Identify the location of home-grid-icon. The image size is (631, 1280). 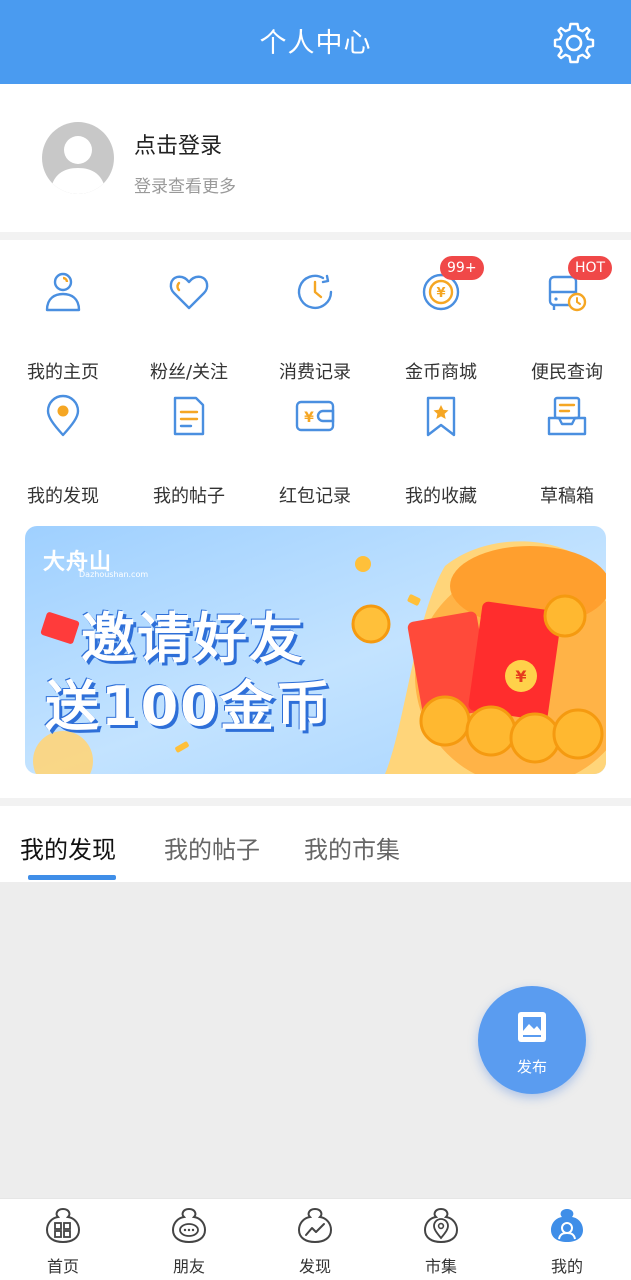
(63, 1225).